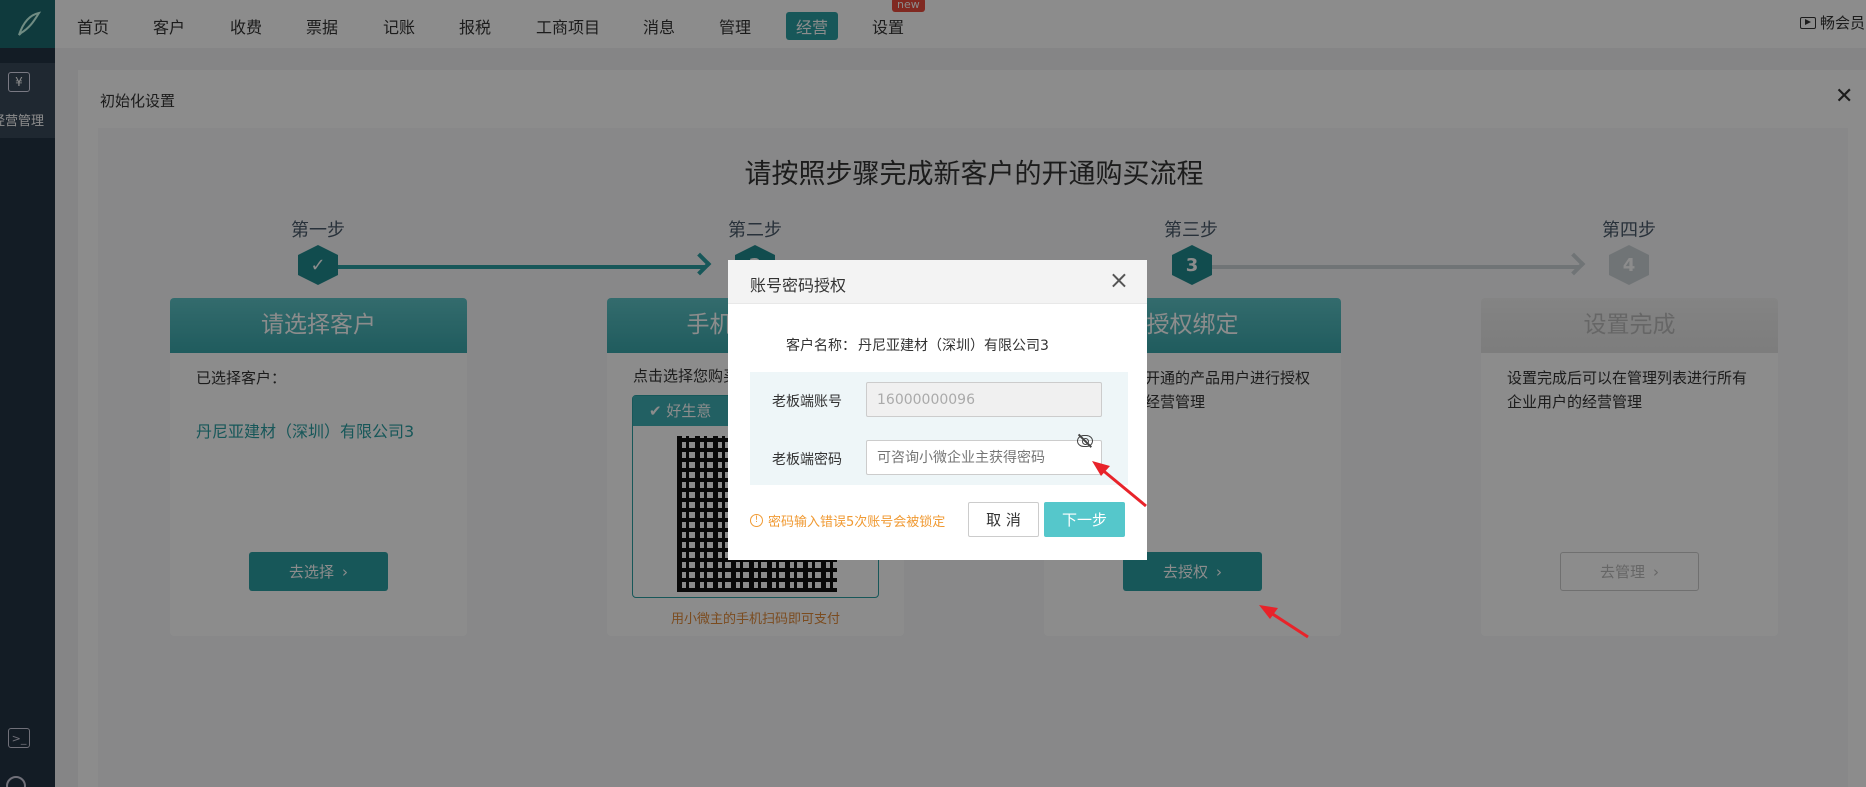 Image resolution: width=1866 pixels, height=787 pixels. I want to click on dialog-header: 账号密码授权 ×, so click(937, 282).